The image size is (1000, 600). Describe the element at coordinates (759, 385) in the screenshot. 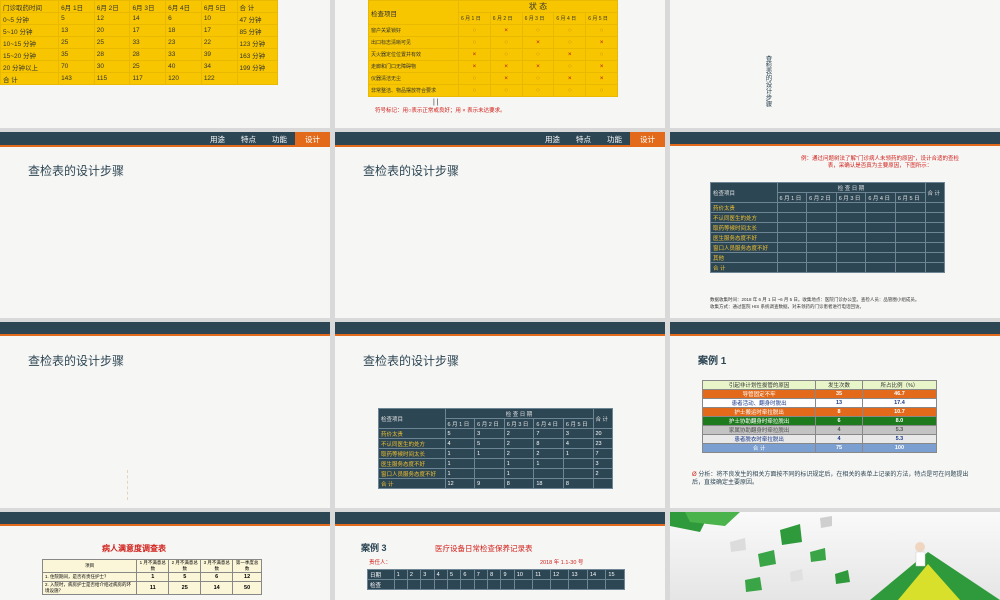

I see `column-header: 引起非计划性拔管的原因` at that location.